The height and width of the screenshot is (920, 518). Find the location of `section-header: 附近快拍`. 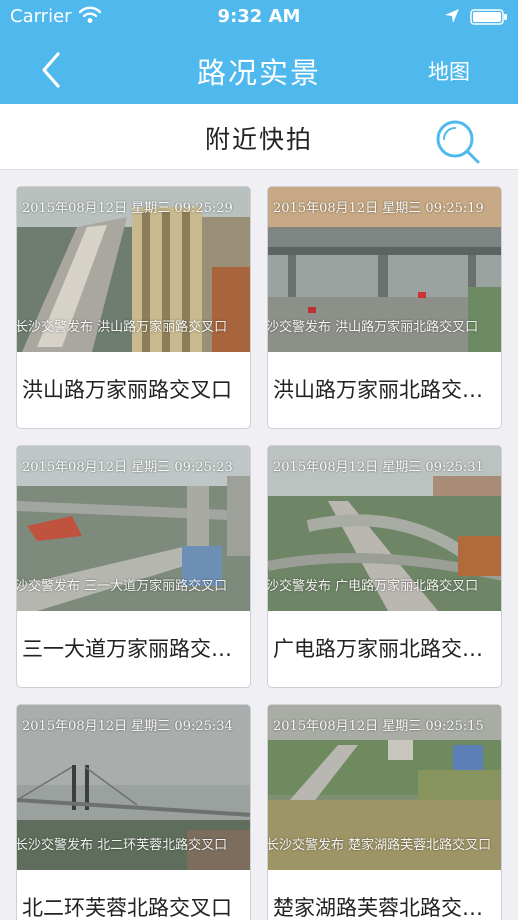

section-header: 附近快拍 is located at coordinates (259, 137).